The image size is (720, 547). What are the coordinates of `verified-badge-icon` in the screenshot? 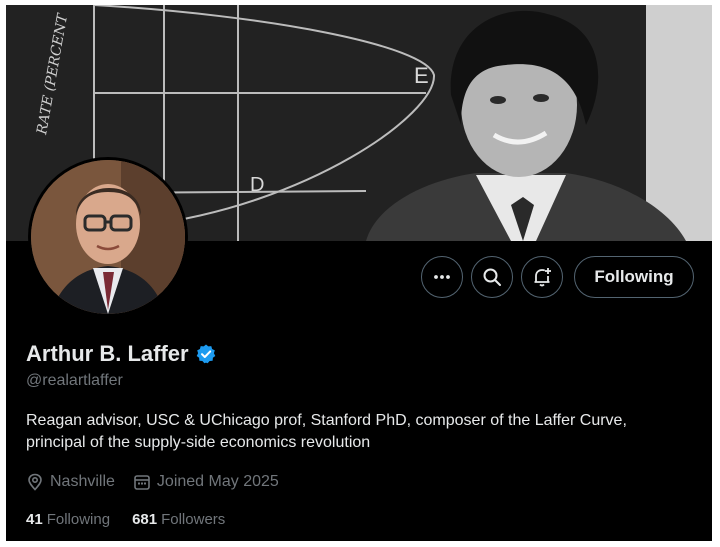 It's located at (206, 354).